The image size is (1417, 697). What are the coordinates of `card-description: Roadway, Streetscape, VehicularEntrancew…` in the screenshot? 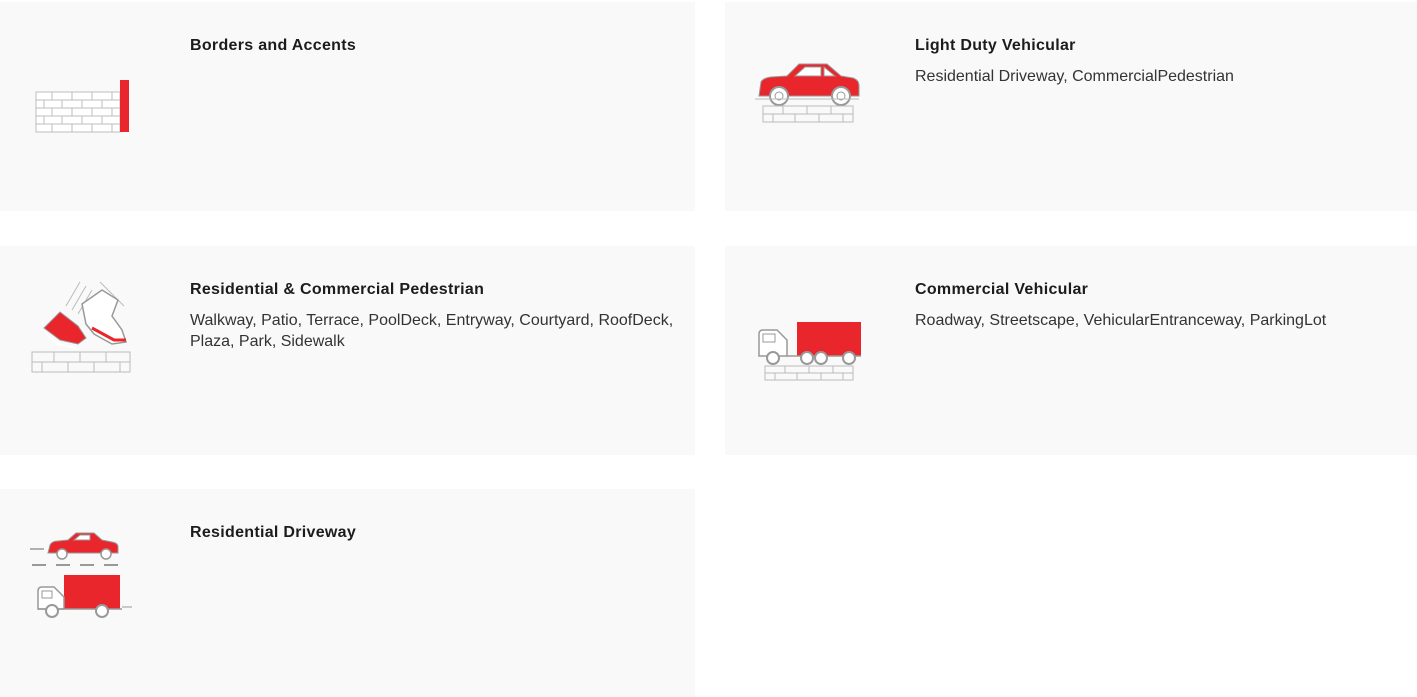 It's located at (1121, 320).